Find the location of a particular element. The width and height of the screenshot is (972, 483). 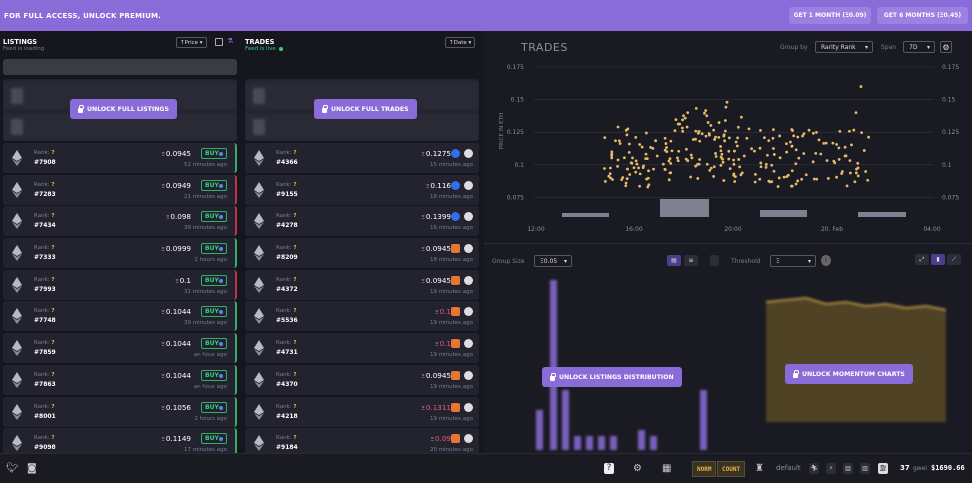

trade-row: Rank: ? #4370 Ξ0.0945 19 minutes ago is located at coordinates (362, 379).